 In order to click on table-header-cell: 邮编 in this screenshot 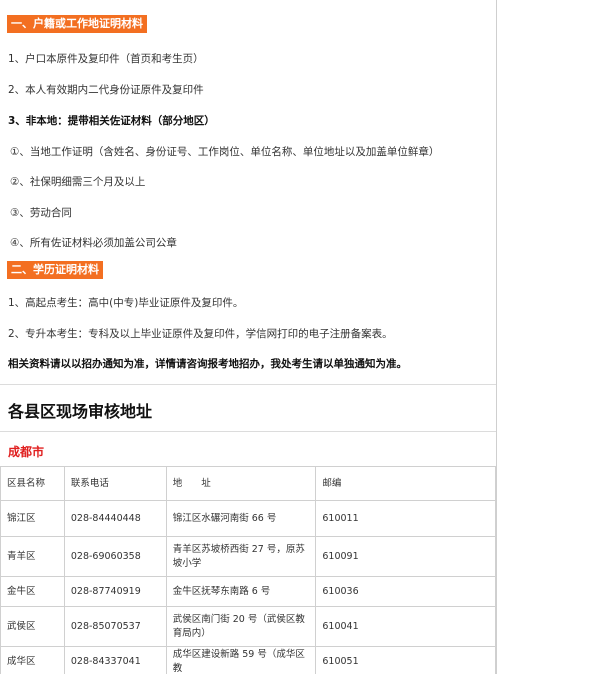, I will do `click(405, 483)`.